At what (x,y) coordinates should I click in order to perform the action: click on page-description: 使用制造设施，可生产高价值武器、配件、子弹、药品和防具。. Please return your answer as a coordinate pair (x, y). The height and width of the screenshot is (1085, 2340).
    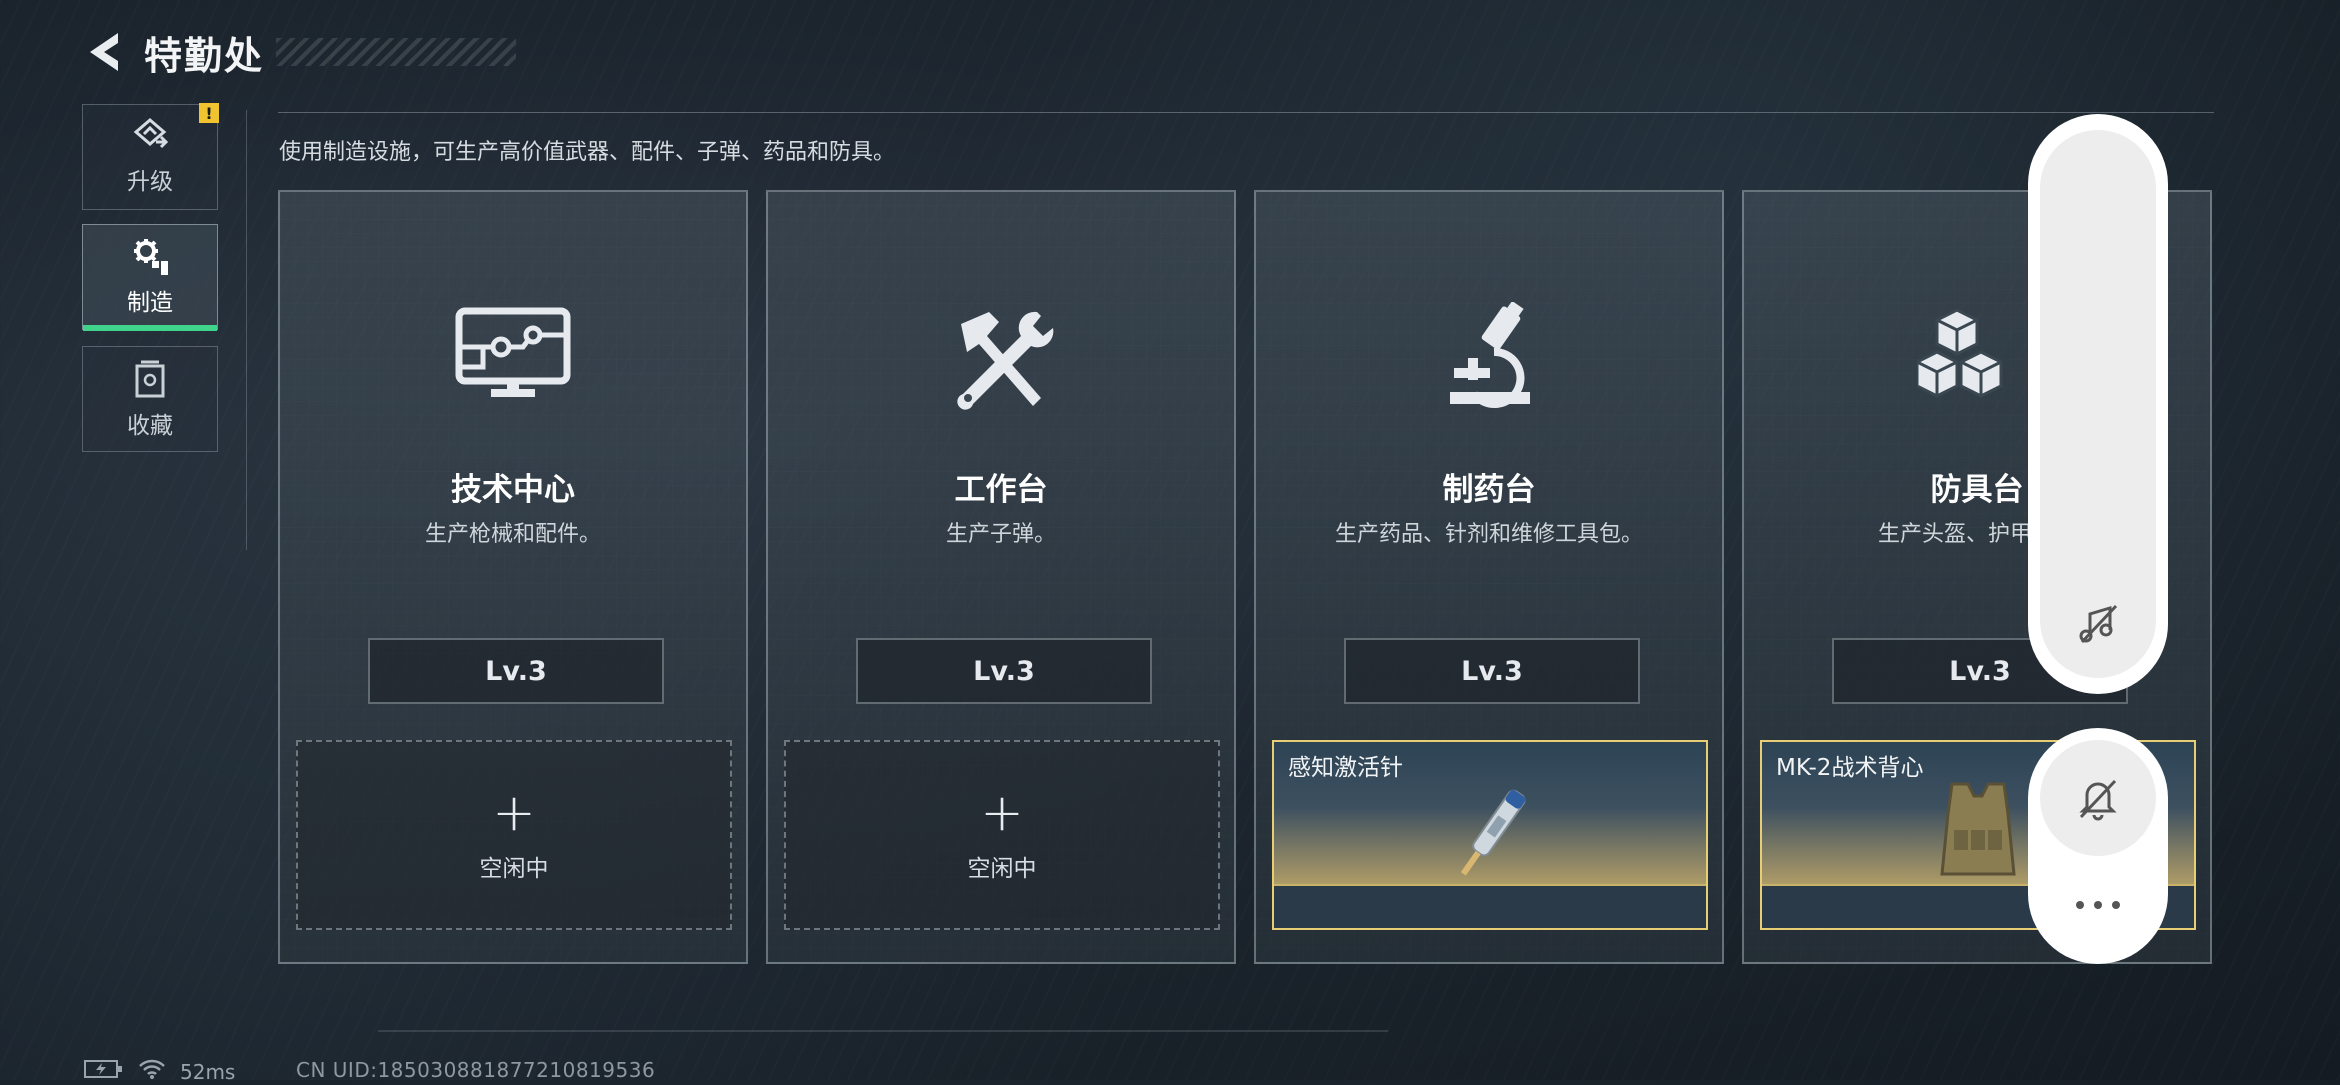
    Looking at the image, I should click on (587, 152).